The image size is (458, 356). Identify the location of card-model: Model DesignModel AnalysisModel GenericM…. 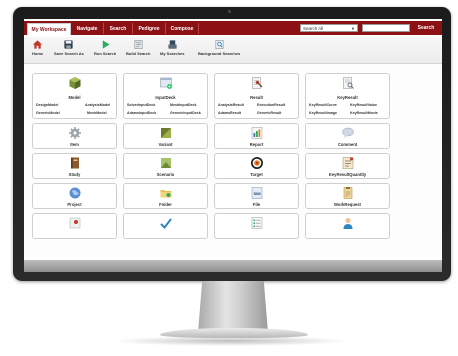
(74, 96).